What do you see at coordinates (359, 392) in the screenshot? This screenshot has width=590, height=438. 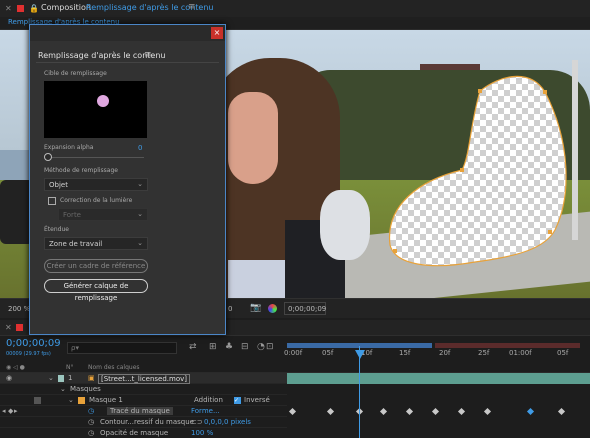 I see `current-time-indicator-line` at bounding box center [359, 392].